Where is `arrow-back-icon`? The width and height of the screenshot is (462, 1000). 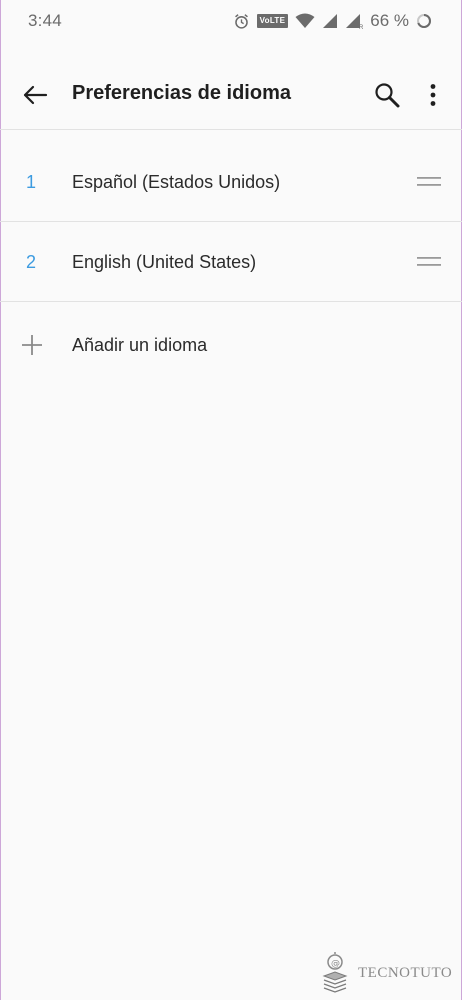
arrow-back-icon is located at coordinates (35, 95).